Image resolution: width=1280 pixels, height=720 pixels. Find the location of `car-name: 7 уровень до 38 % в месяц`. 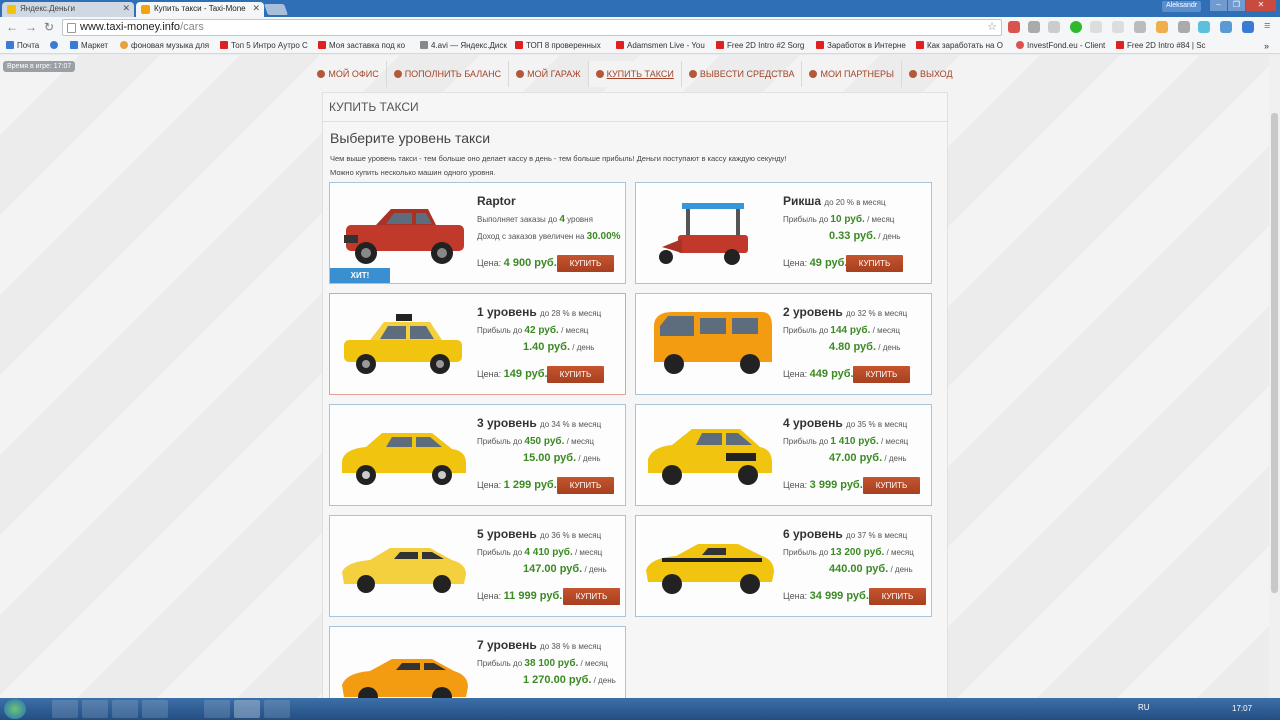

car-name: 7 уровень до 38 % в месяц is located at coordinates (539, 645).